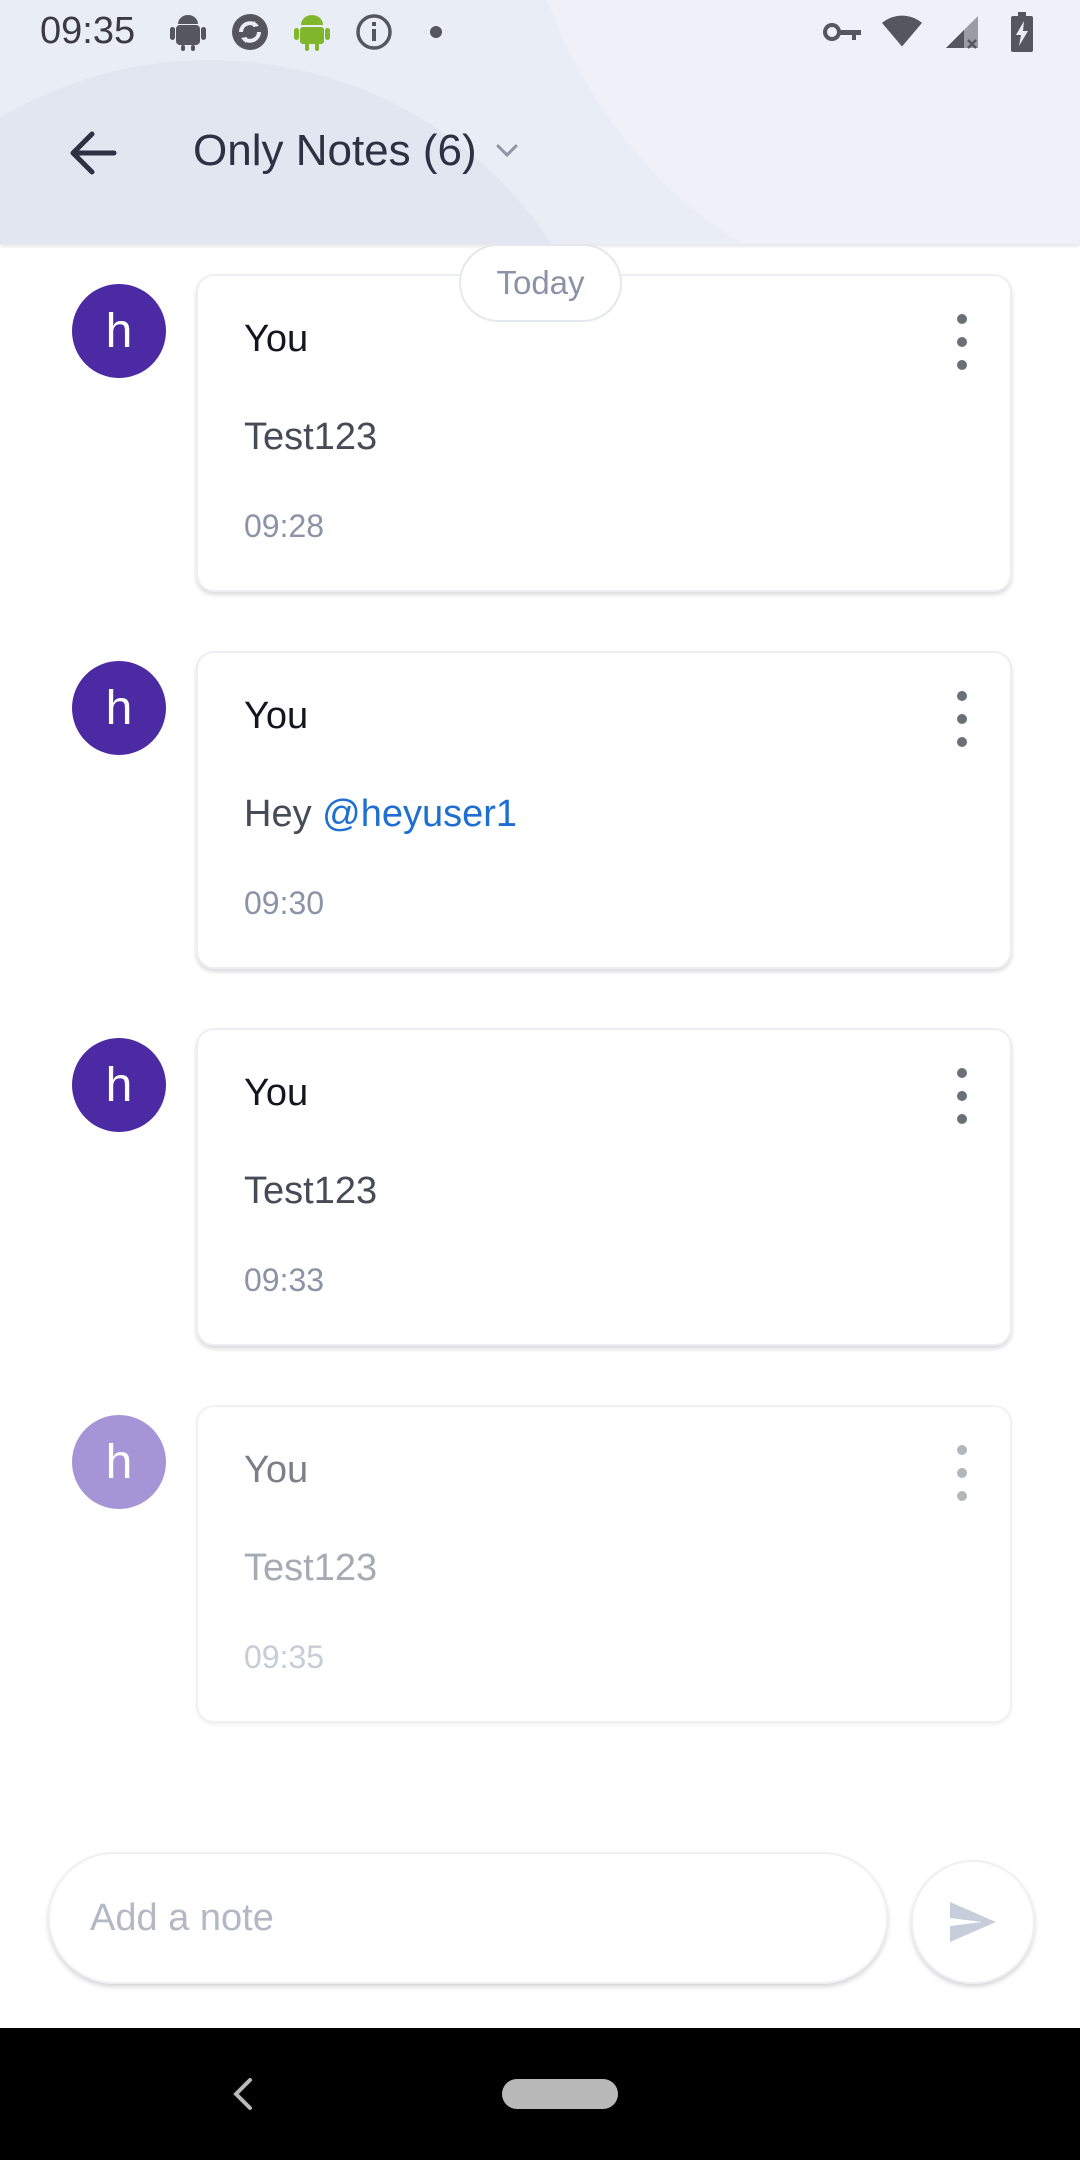 The width and height of the screenshot is (1080, 2160). What do you see at coordinates (560, 2094) in the screenshot?
I see `nav-home-pill` at bounding box center [560, 2094].